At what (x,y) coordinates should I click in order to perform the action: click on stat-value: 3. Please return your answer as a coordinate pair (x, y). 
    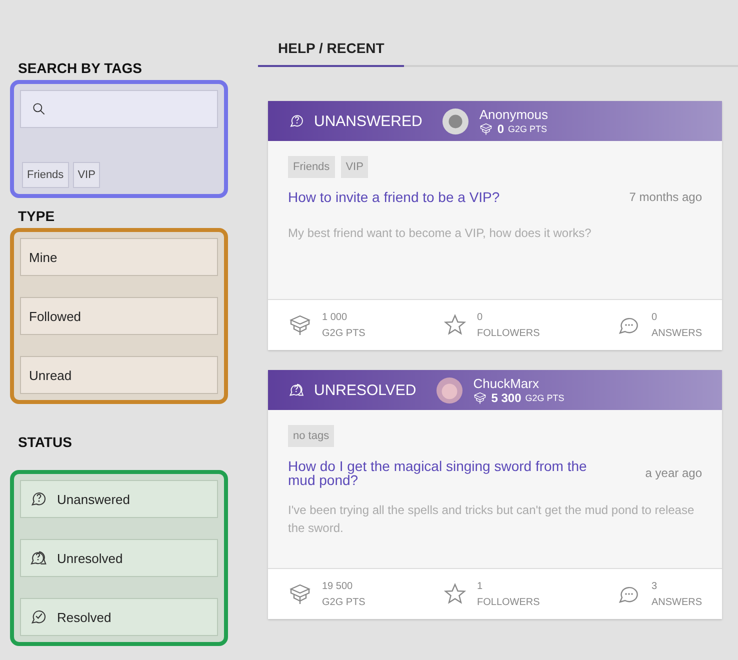
    Looking at the image, I should click on (654, 586).